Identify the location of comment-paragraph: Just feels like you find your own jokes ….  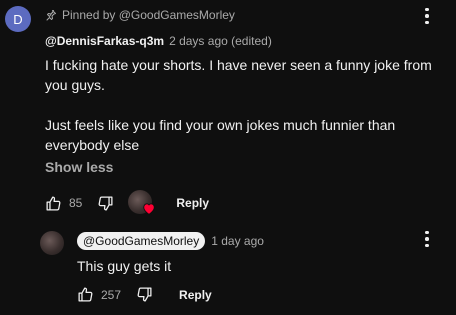
(220, 135).